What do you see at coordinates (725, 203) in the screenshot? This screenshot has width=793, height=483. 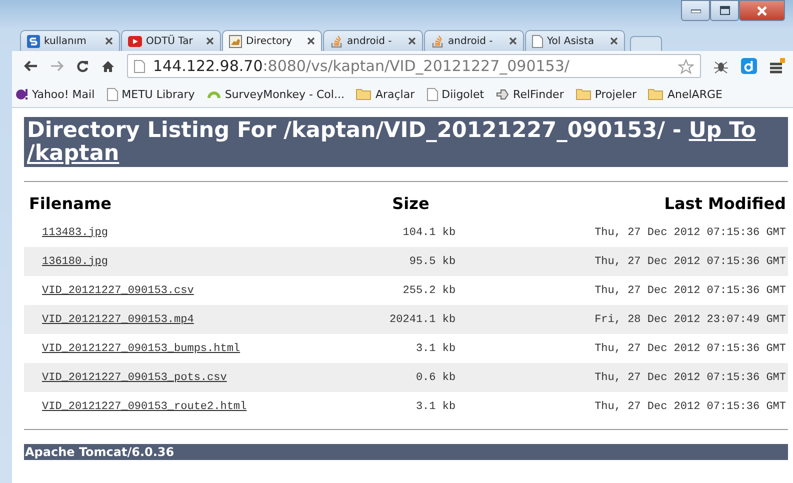 I see `column-header: Last Modified` at bounding box center [725, 203].